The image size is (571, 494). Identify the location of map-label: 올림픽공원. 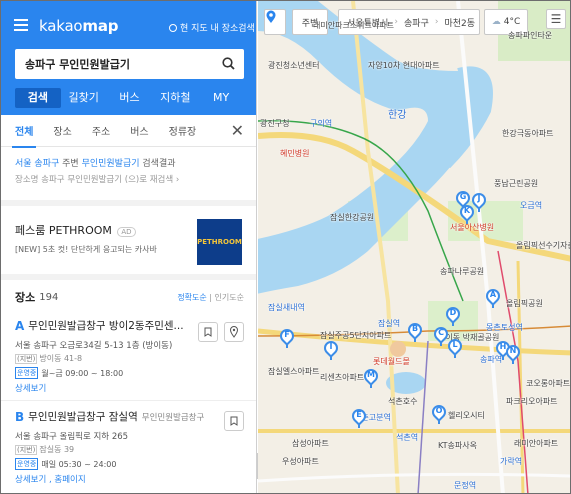
(524, 303).